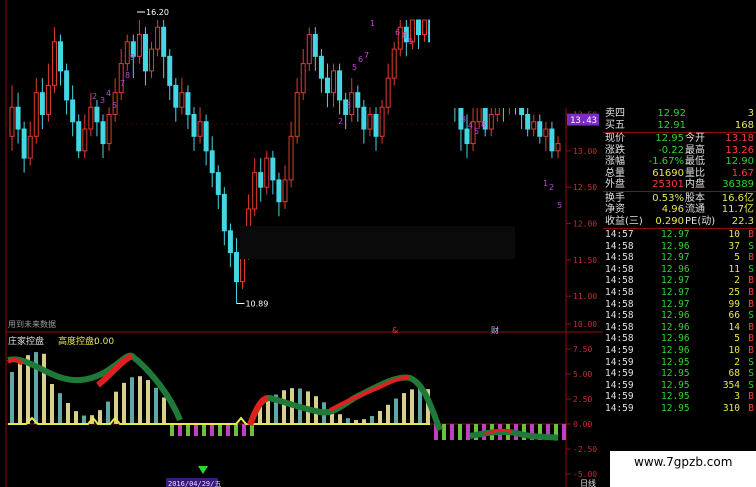  Describe the element at coordinates (695, 150) in the screenshot. I see `stat-label-2: 最高` at that location.